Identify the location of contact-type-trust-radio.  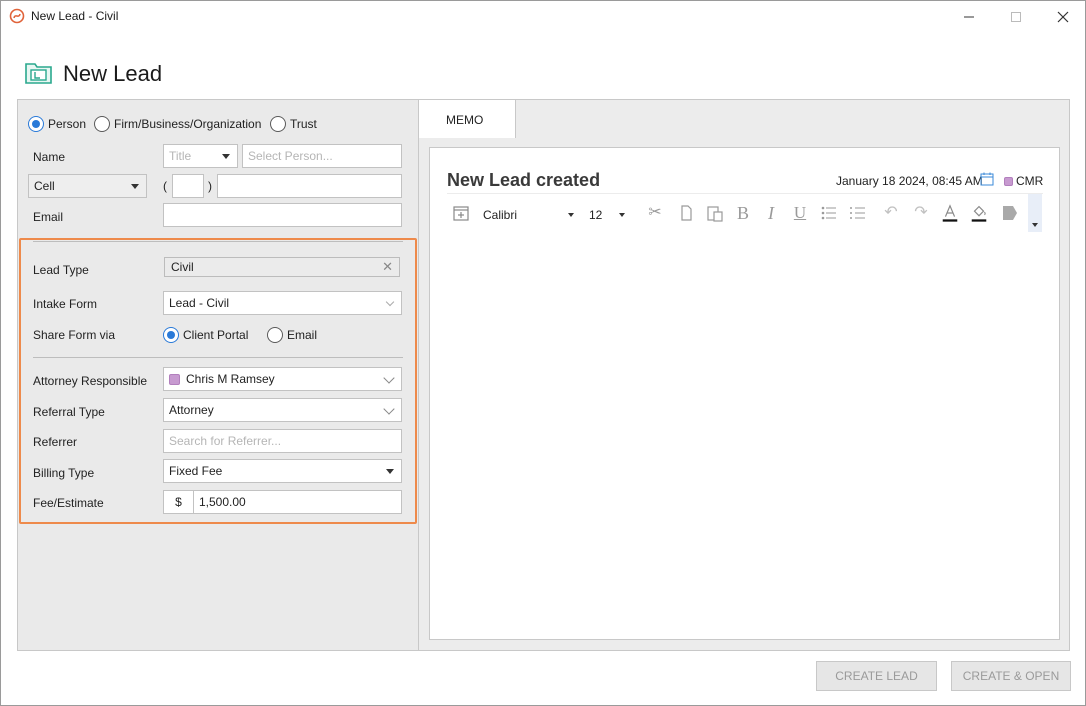
(278, 124).